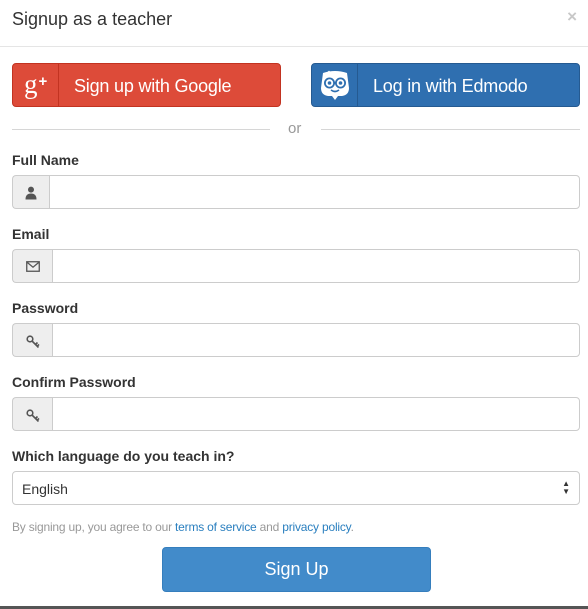 The width and height of the screenshot is (588, 609). I want to click on full-name-label: Full Name, so click(45, 160).